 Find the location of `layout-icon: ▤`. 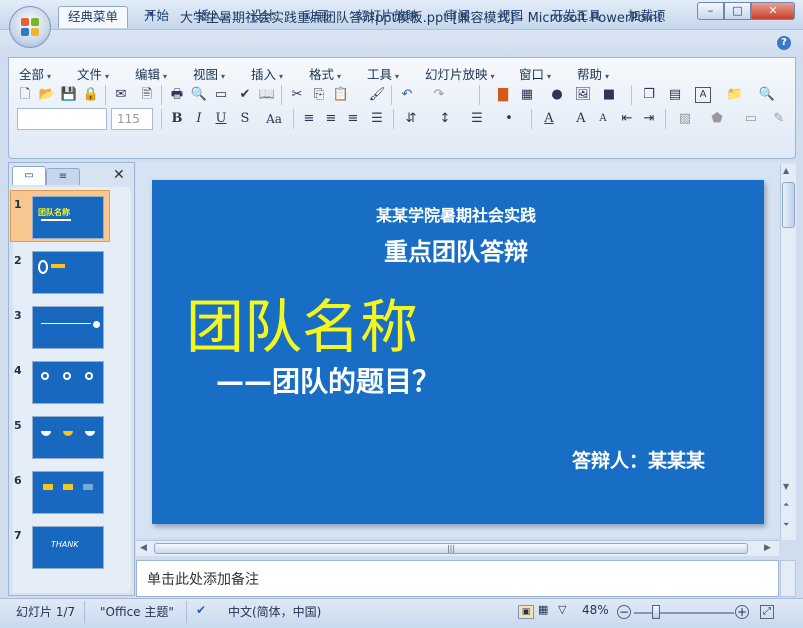

layout-icon: ▤ is located at coordinates (675, 95).